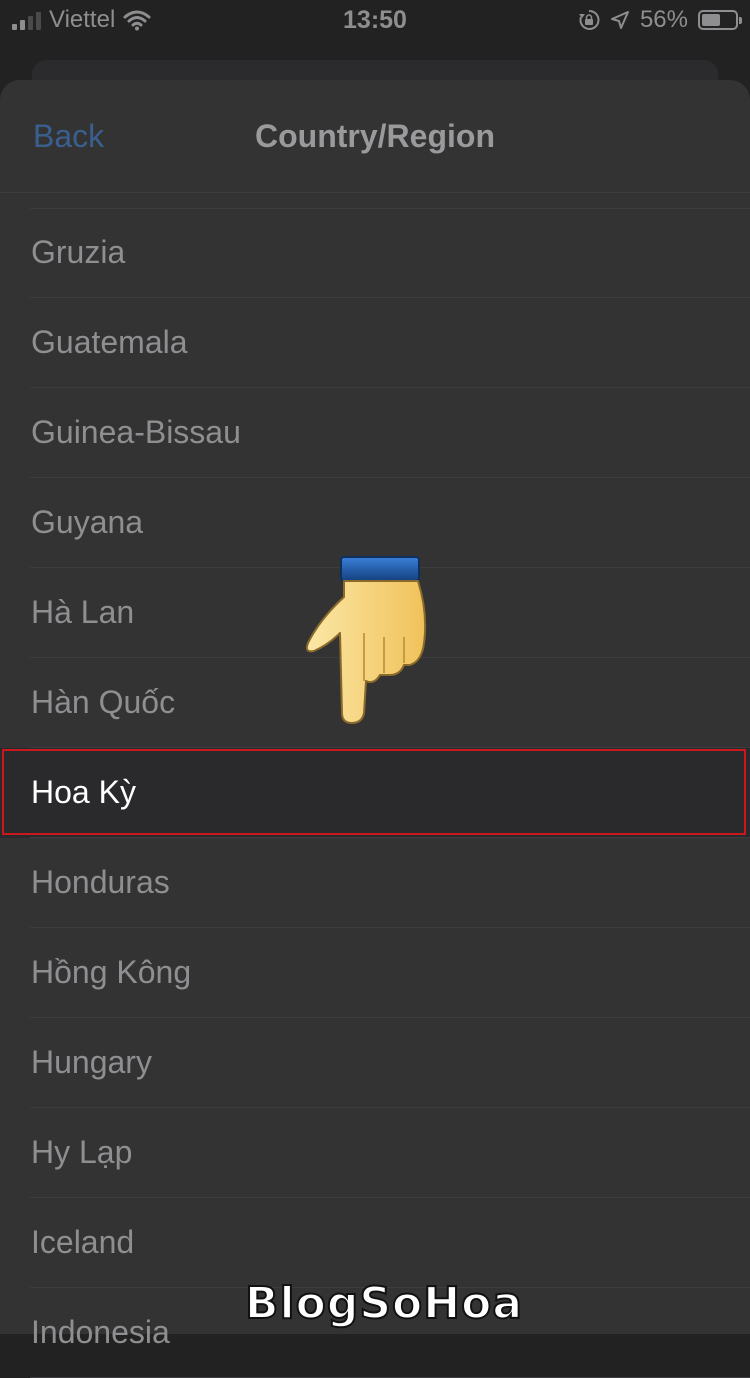 Image resolution: width=750 pixels, height=1378 pixels. I want to click on navigation-bar: Back Country/Region, so click(375, 136).